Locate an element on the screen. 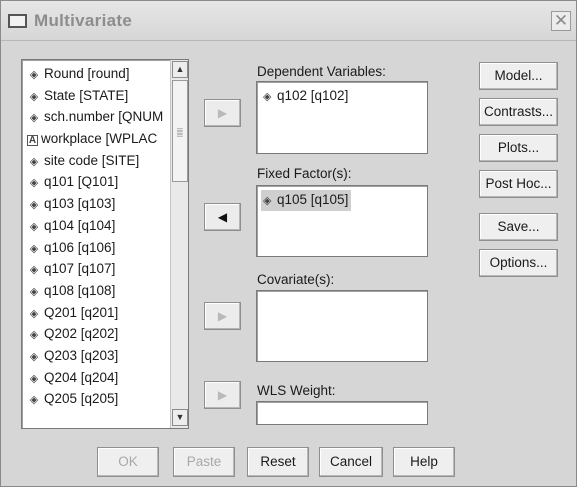 This screenshot has width=577, height=487. variable-label: q108 [q108] is located at coordinates (80, 290).